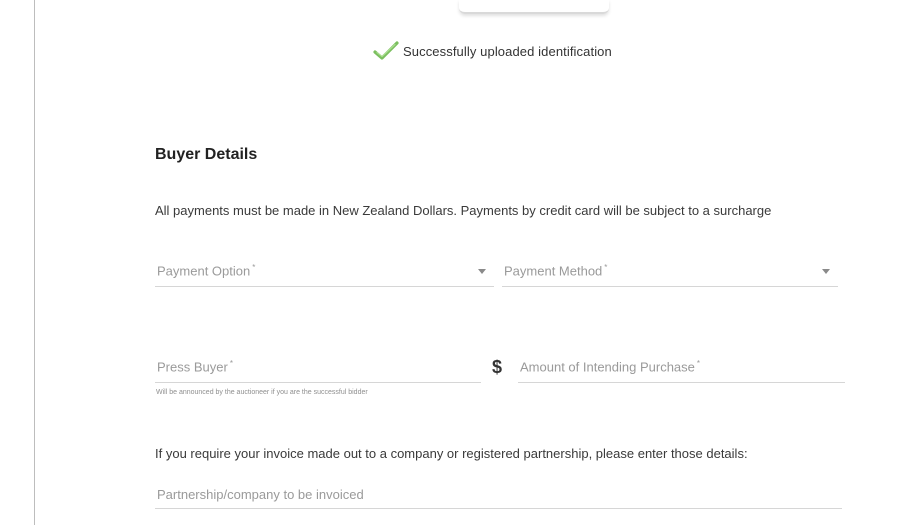  Describe the element at coordinates (386, 50) in the screenshot. I see `checkmark-icon` at that location.